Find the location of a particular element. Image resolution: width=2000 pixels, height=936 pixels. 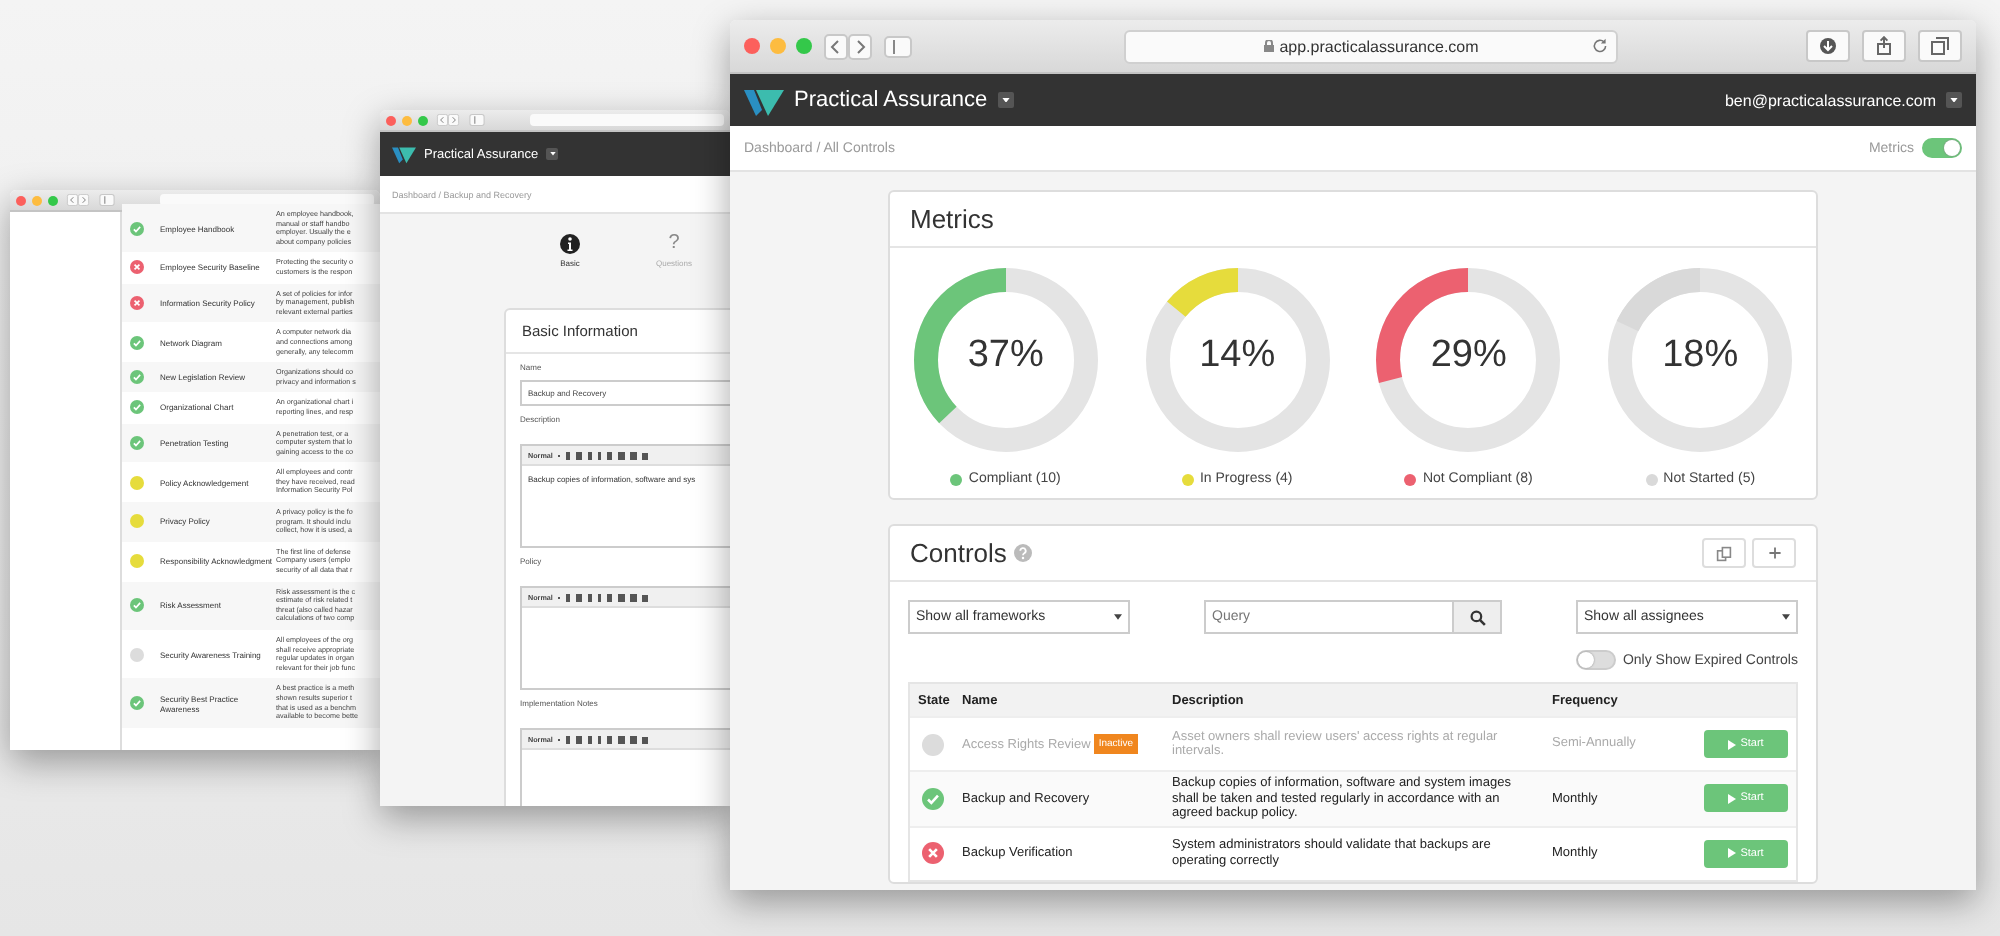

tabs-icon is located at coordinates (1940, 46).